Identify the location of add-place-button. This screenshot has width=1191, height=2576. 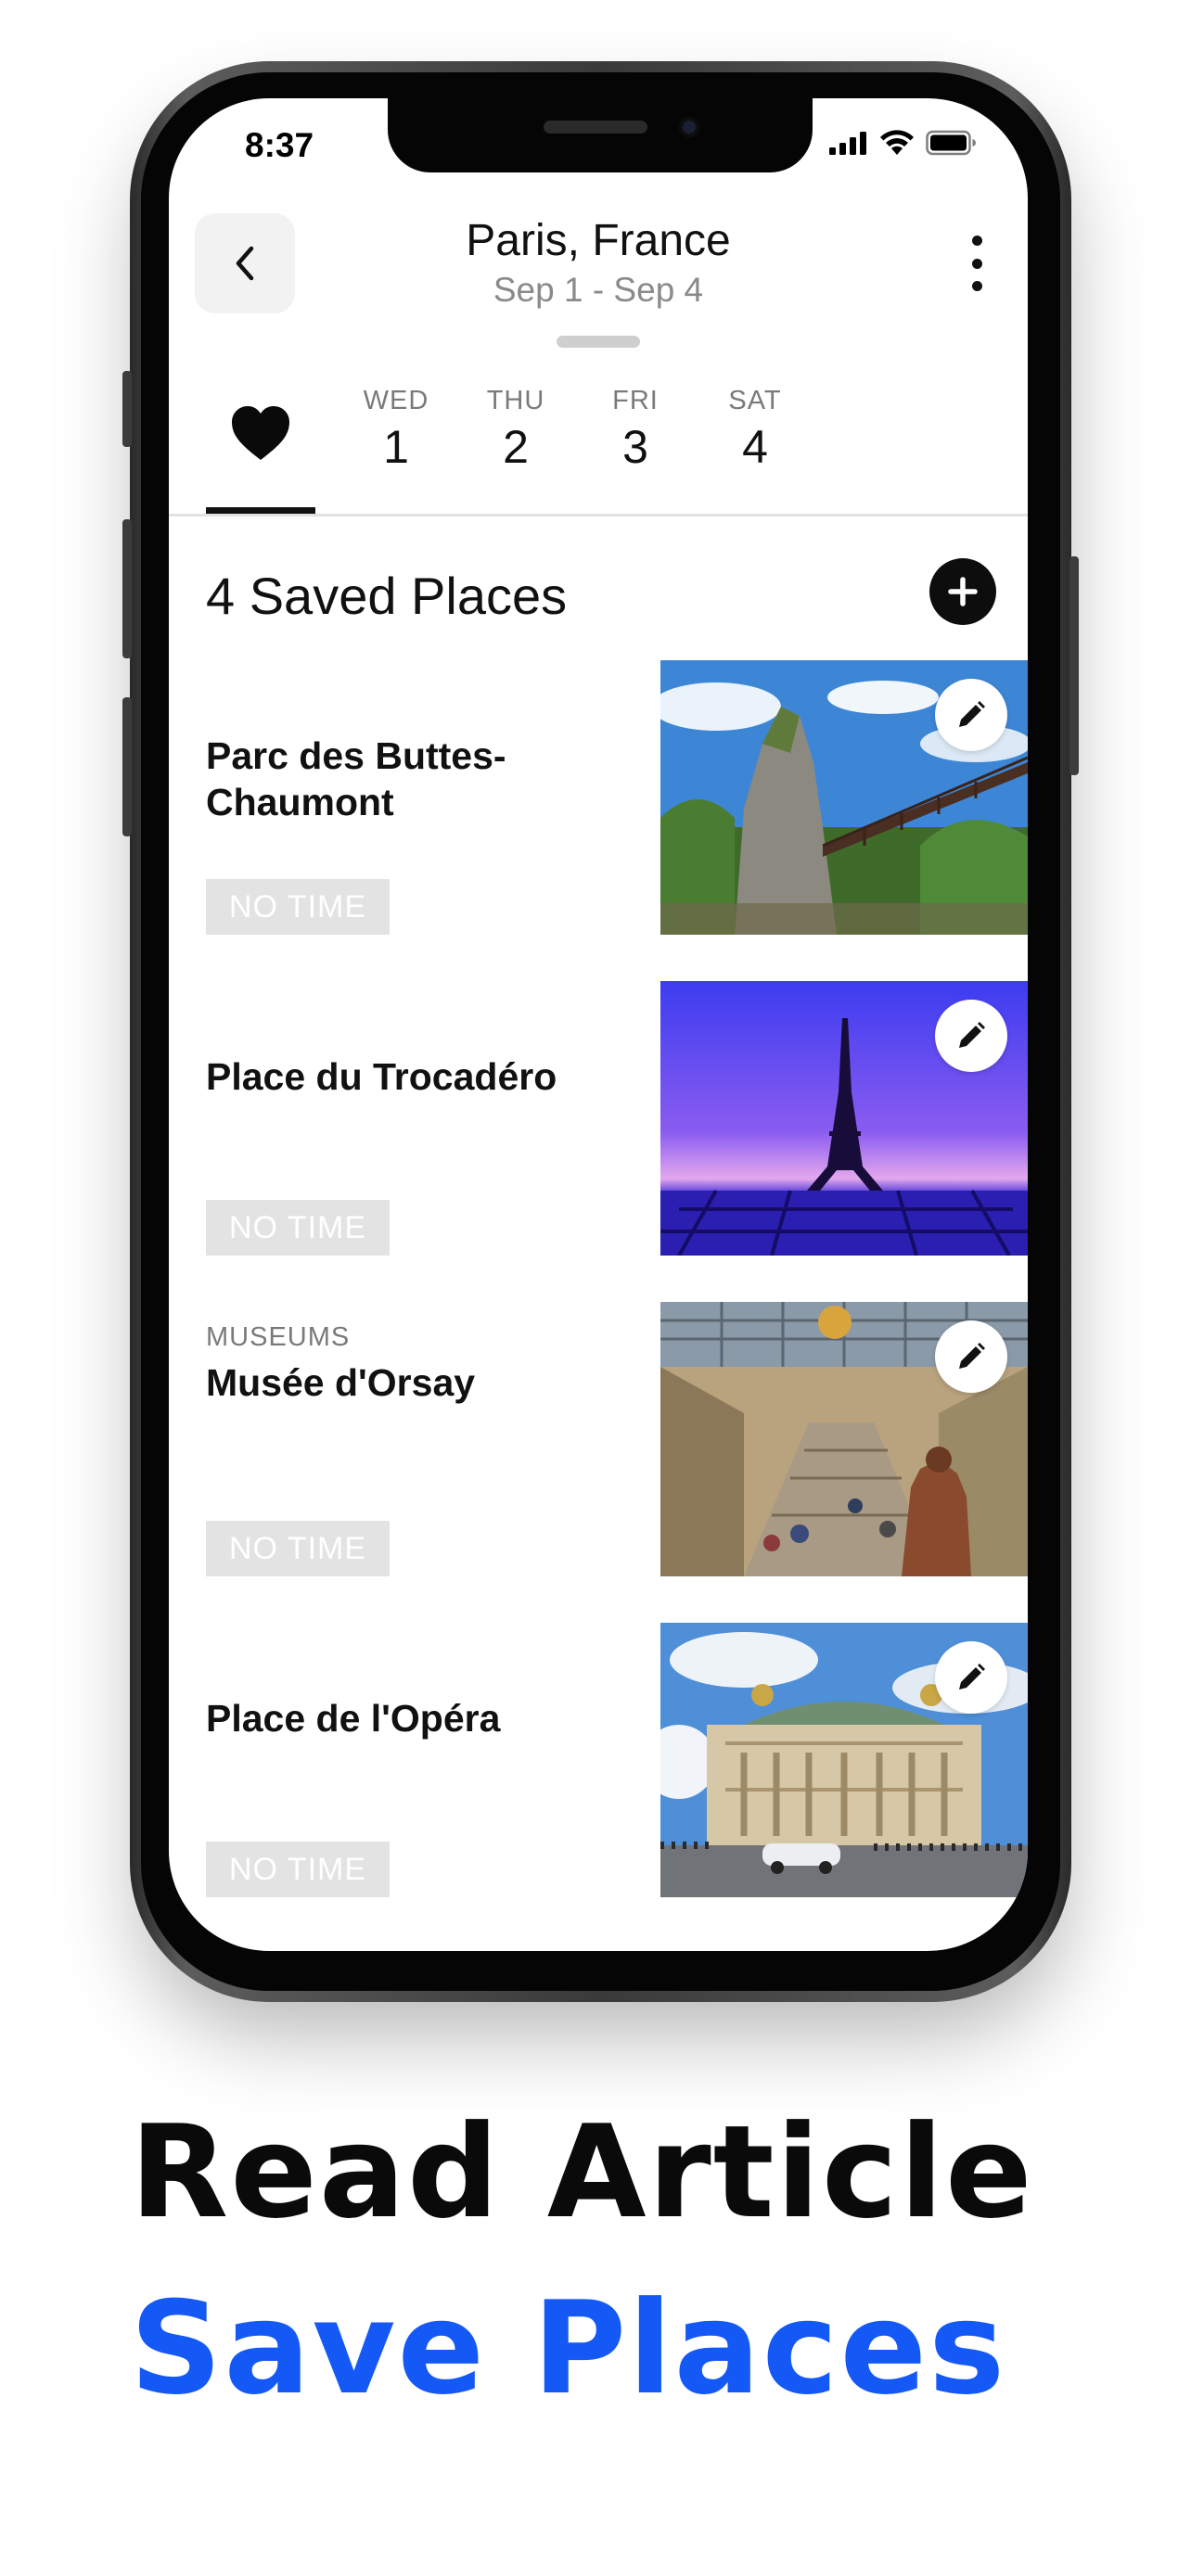
(962, 591).